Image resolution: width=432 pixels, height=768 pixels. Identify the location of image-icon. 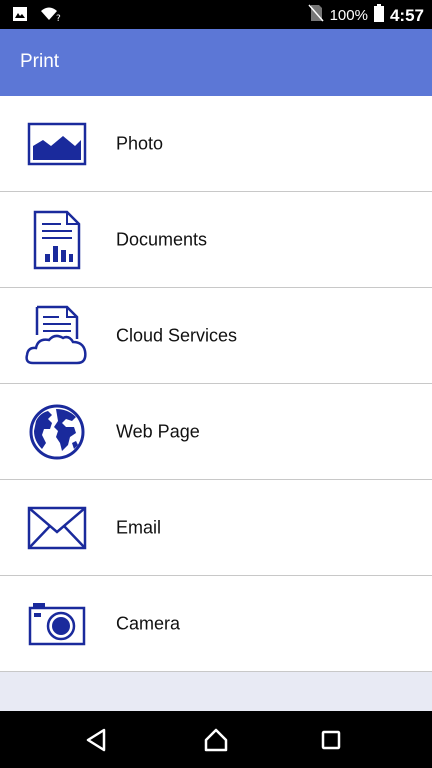
(20, 16).